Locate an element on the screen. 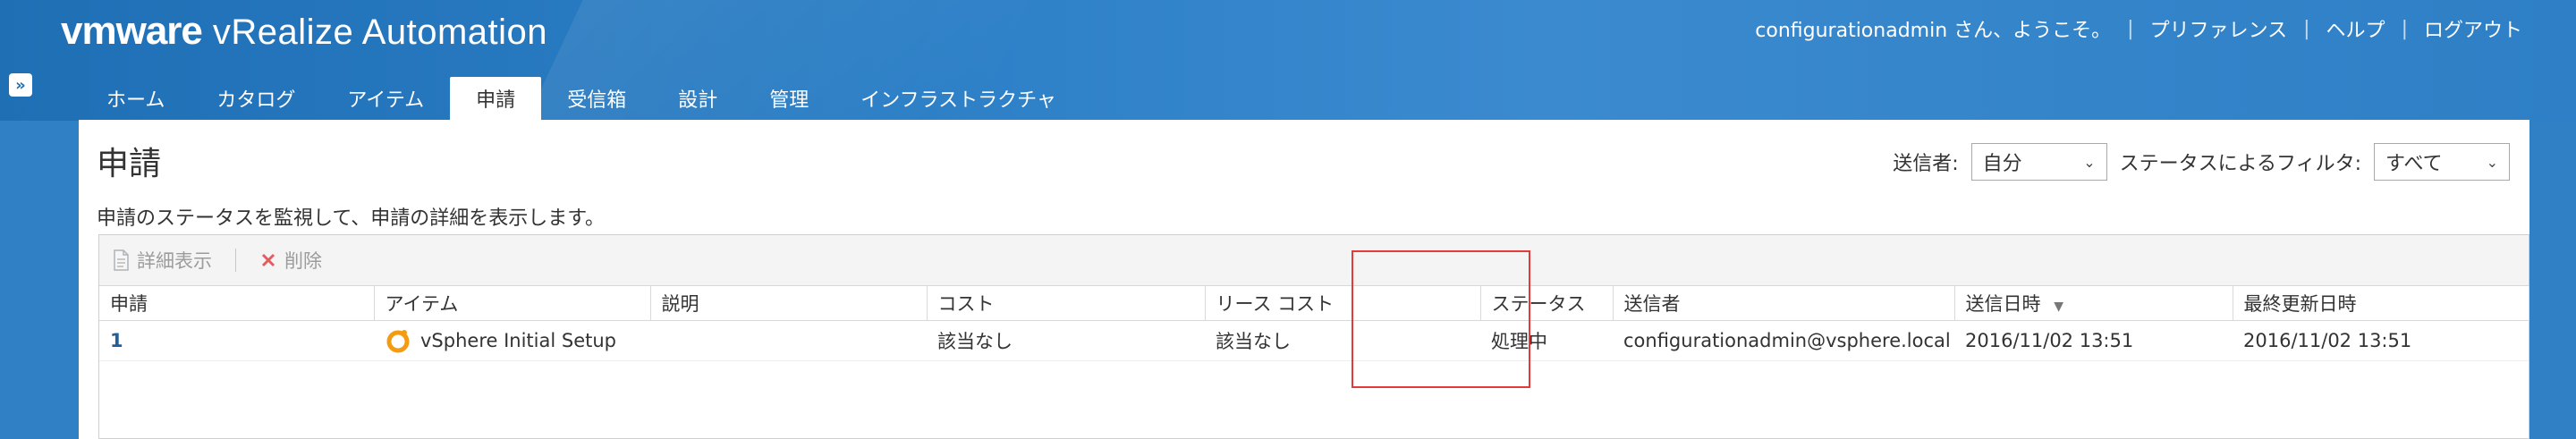 This screenshot has height=439, width=2576. page-title: 申請 is located at coordinates (129, 164).